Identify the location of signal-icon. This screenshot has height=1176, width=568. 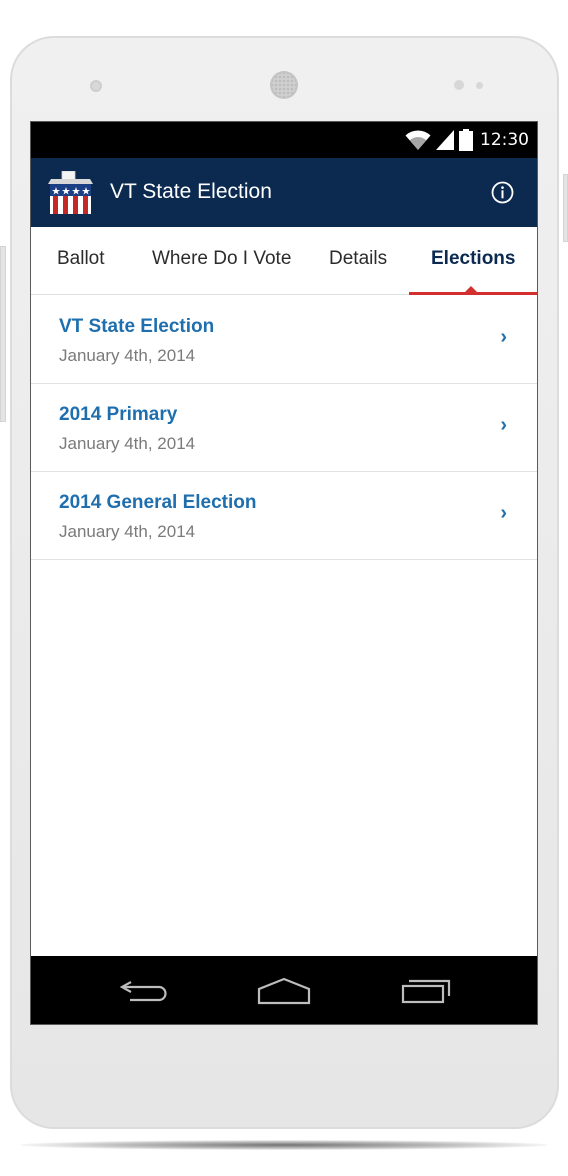
(445, 140).